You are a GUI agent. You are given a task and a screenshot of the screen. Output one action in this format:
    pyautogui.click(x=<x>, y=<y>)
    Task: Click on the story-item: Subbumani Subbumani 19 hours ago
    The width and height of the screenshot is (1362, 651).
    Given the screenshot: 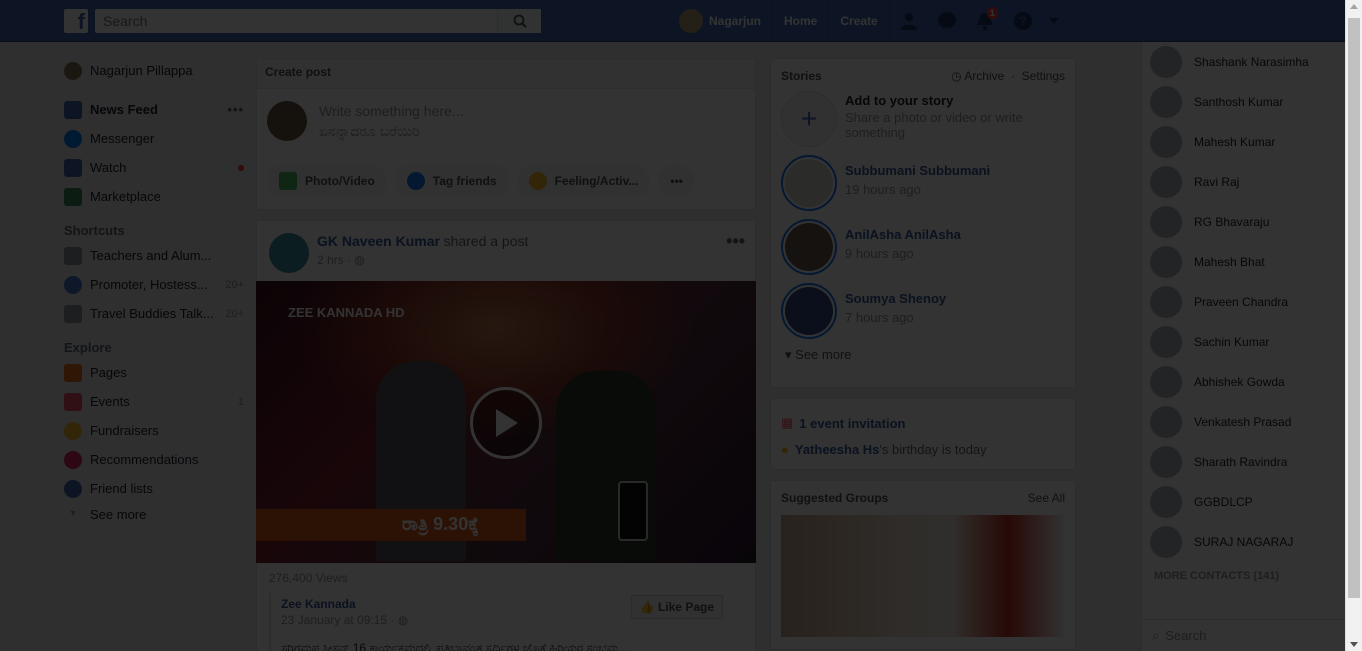 What is the action you would take?
    pyautogui.click(x=923, y=183)
    